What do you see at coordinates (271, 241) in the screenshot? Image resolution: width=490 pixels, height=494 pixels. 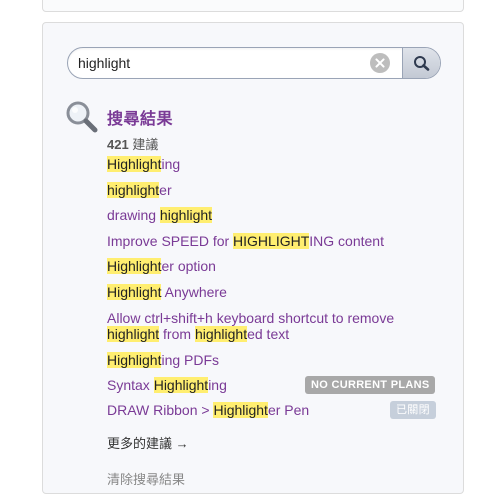 I see `match-highlight: HIGHLIGHT` at bounding box center [271, 241].